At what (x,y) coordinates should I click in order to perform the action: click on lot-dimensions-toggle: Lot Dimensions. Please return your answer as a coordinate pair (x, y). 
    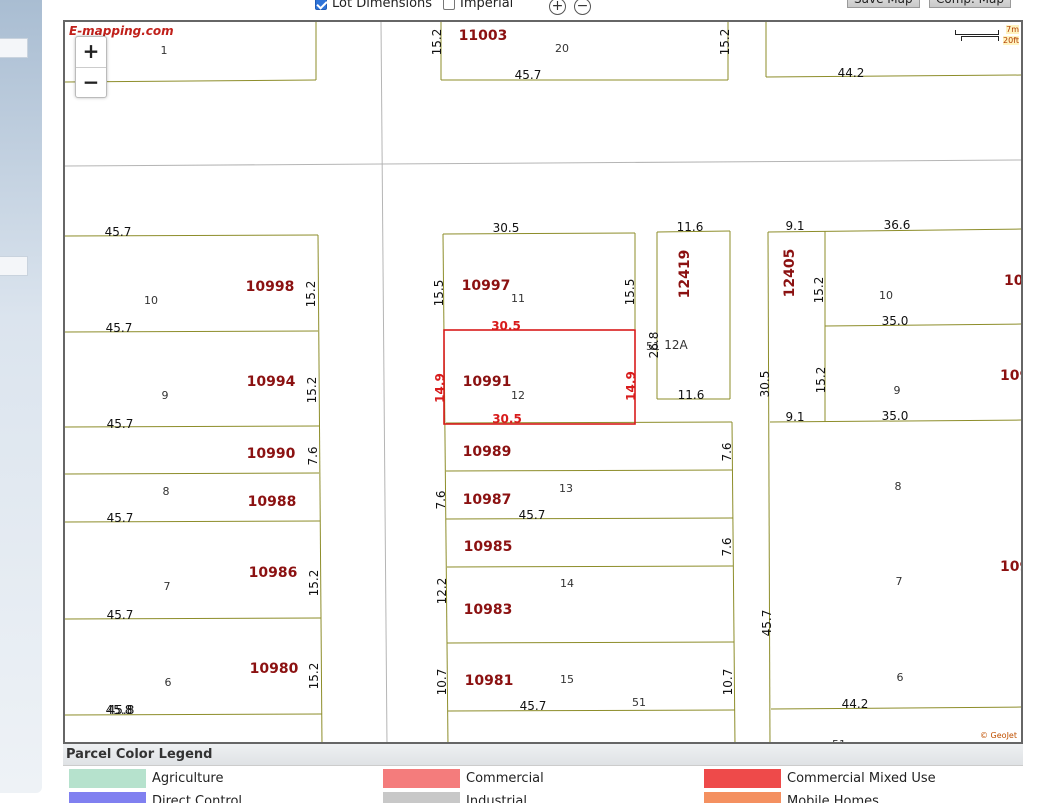
    Looking at the image, I should click on (373, 5).